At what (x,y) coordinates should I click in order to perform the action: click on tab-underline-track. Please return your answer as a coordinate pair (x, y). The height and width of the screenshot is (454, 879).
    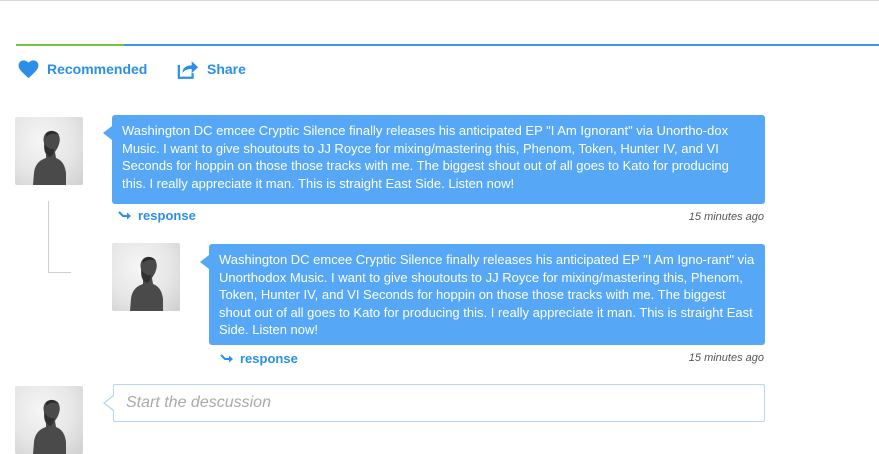
    Looking at the image, I should click on (447, 45).